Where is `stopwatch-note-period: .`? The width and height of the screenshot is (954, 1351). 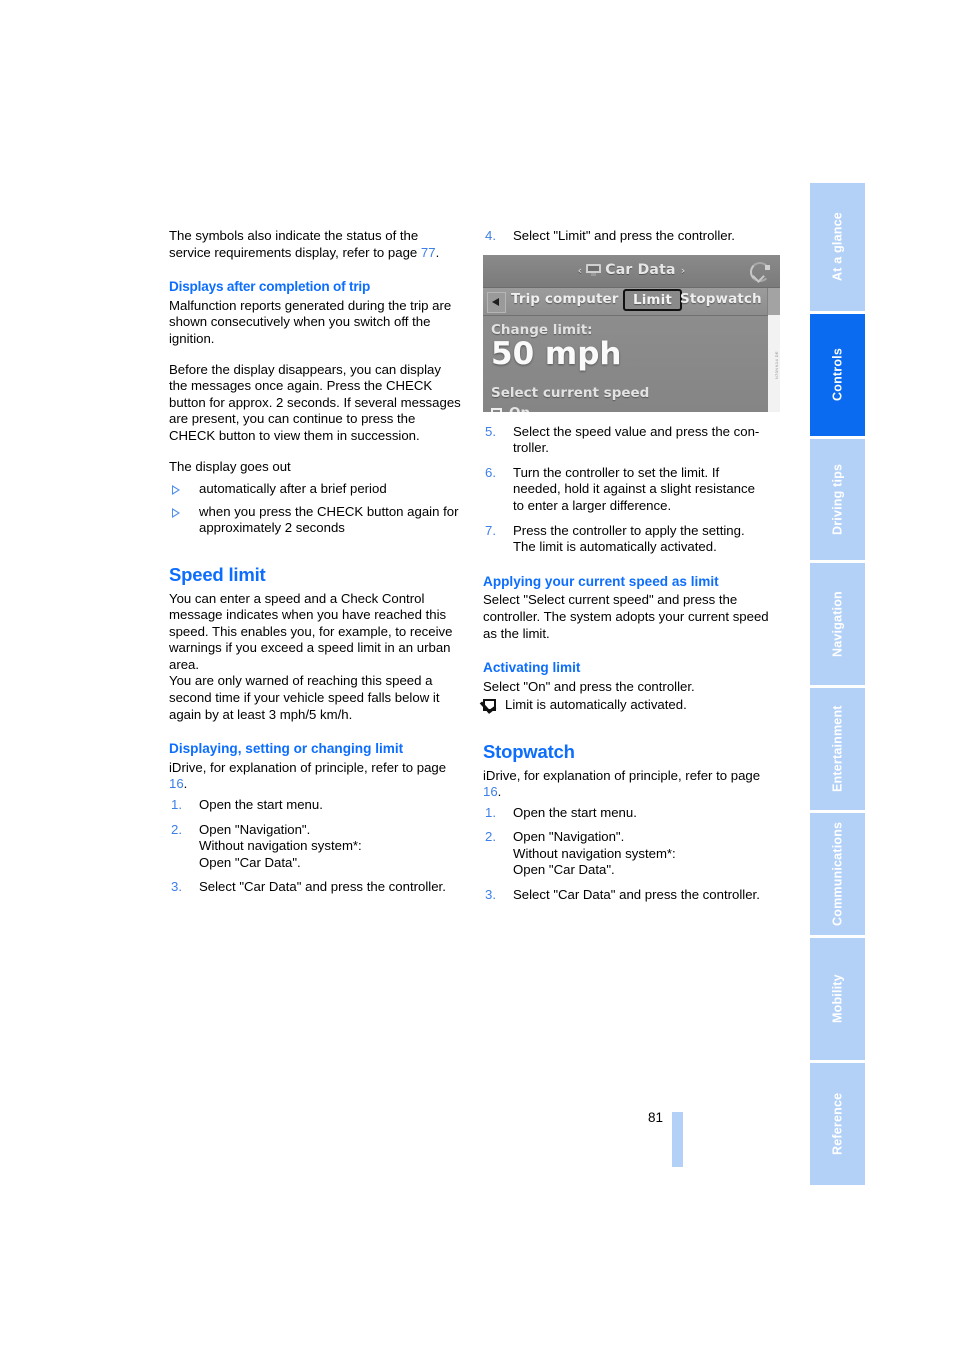 stopwatch-note-period: . is located at coordinates (499, 792).